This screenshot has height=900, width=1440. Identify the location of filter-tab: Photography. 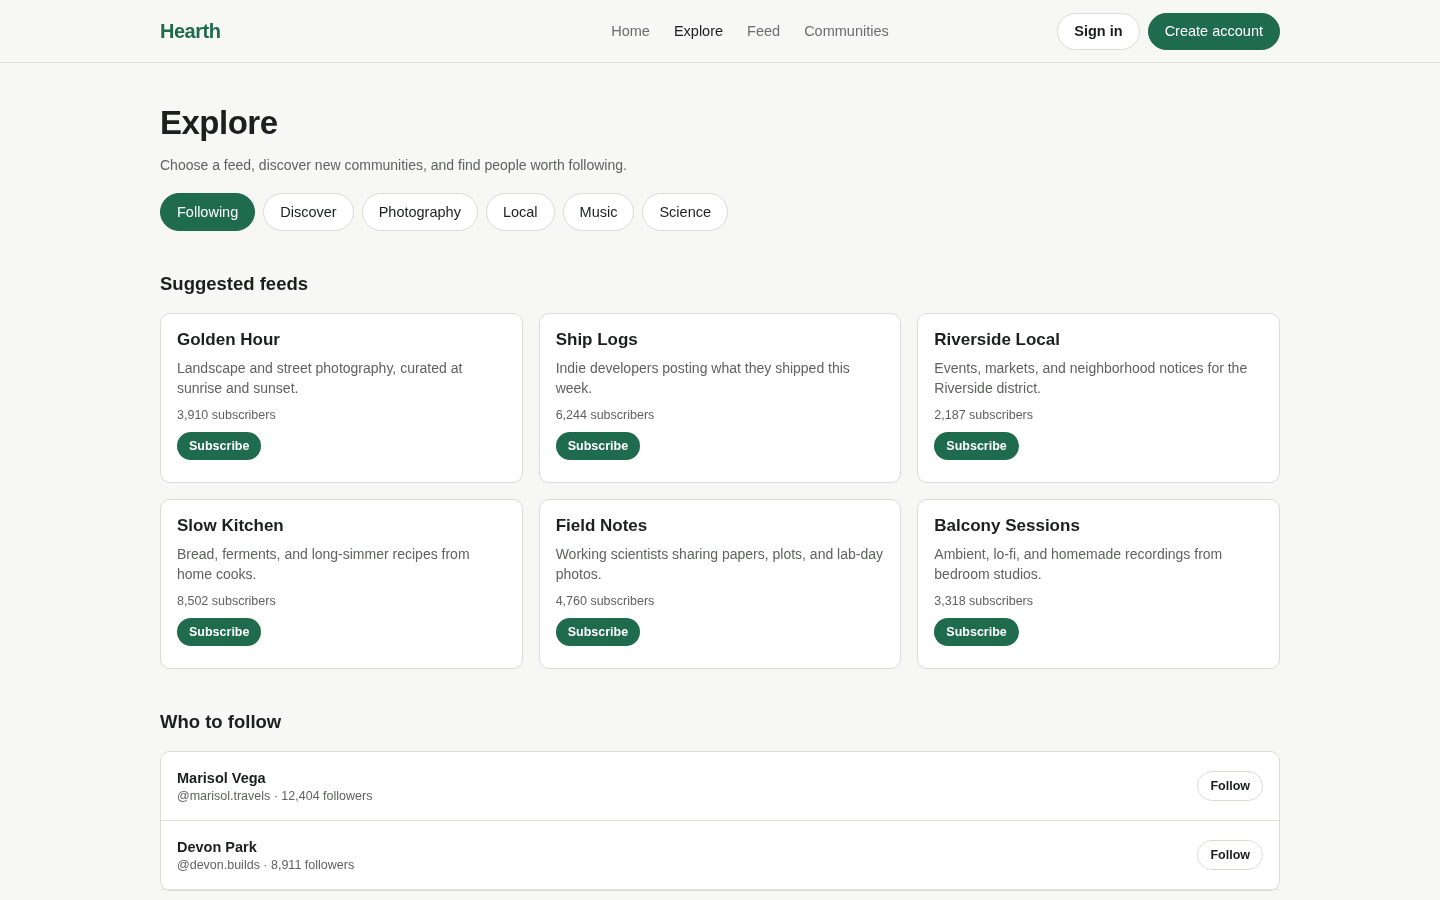
(419, 212).